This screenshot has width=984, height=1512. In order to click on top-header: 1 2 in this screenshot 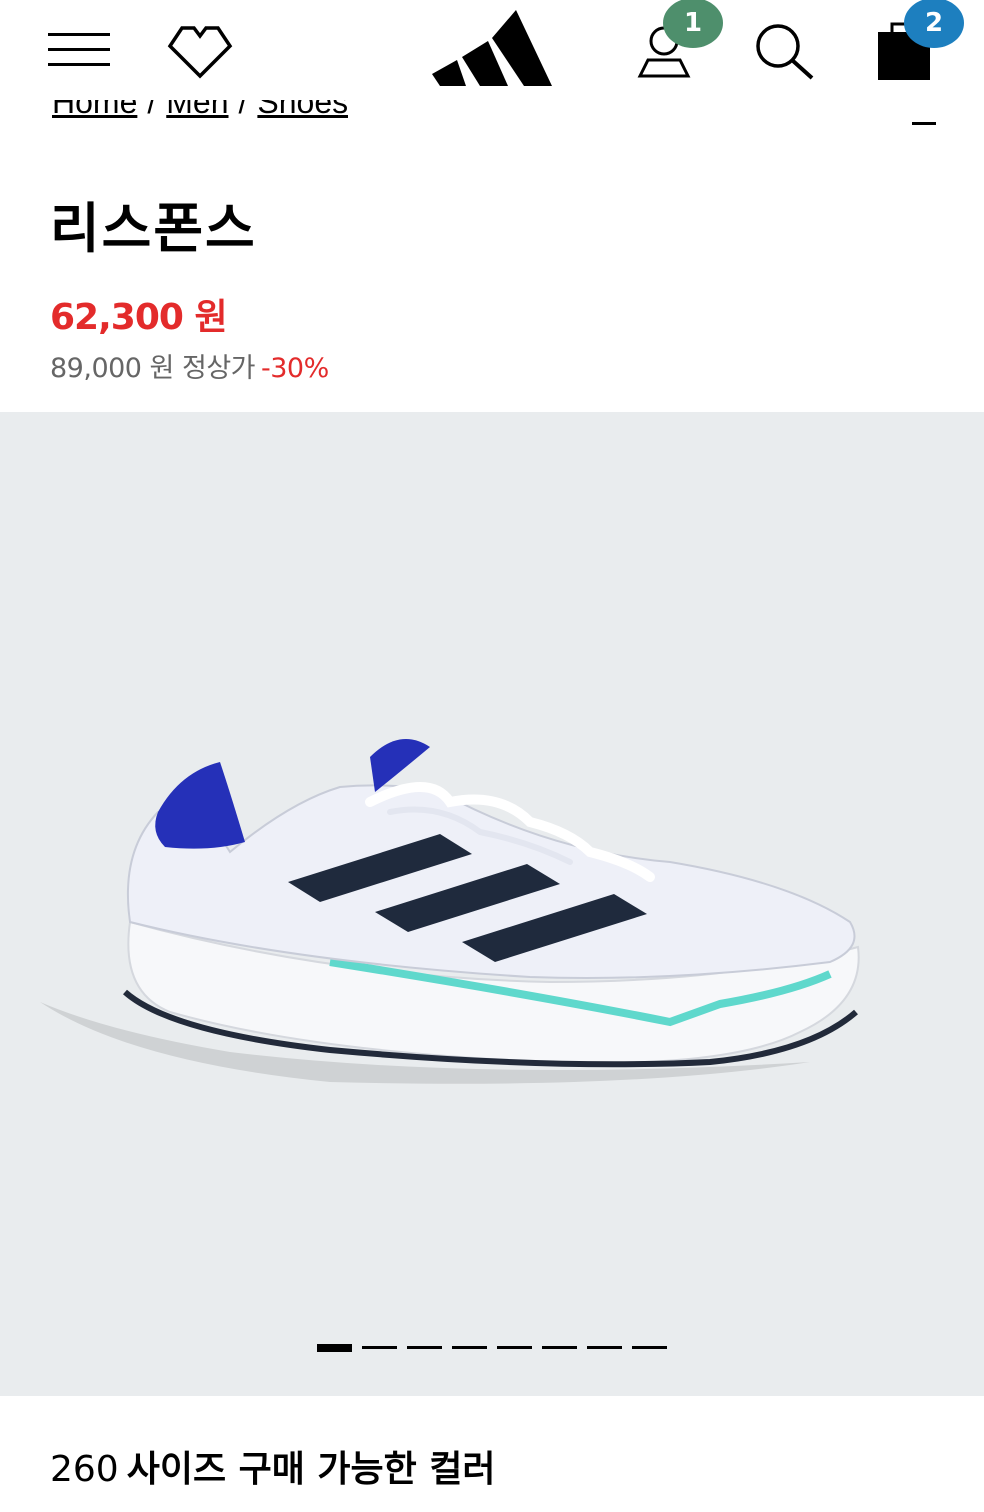, I will do `click(492, 50)`.